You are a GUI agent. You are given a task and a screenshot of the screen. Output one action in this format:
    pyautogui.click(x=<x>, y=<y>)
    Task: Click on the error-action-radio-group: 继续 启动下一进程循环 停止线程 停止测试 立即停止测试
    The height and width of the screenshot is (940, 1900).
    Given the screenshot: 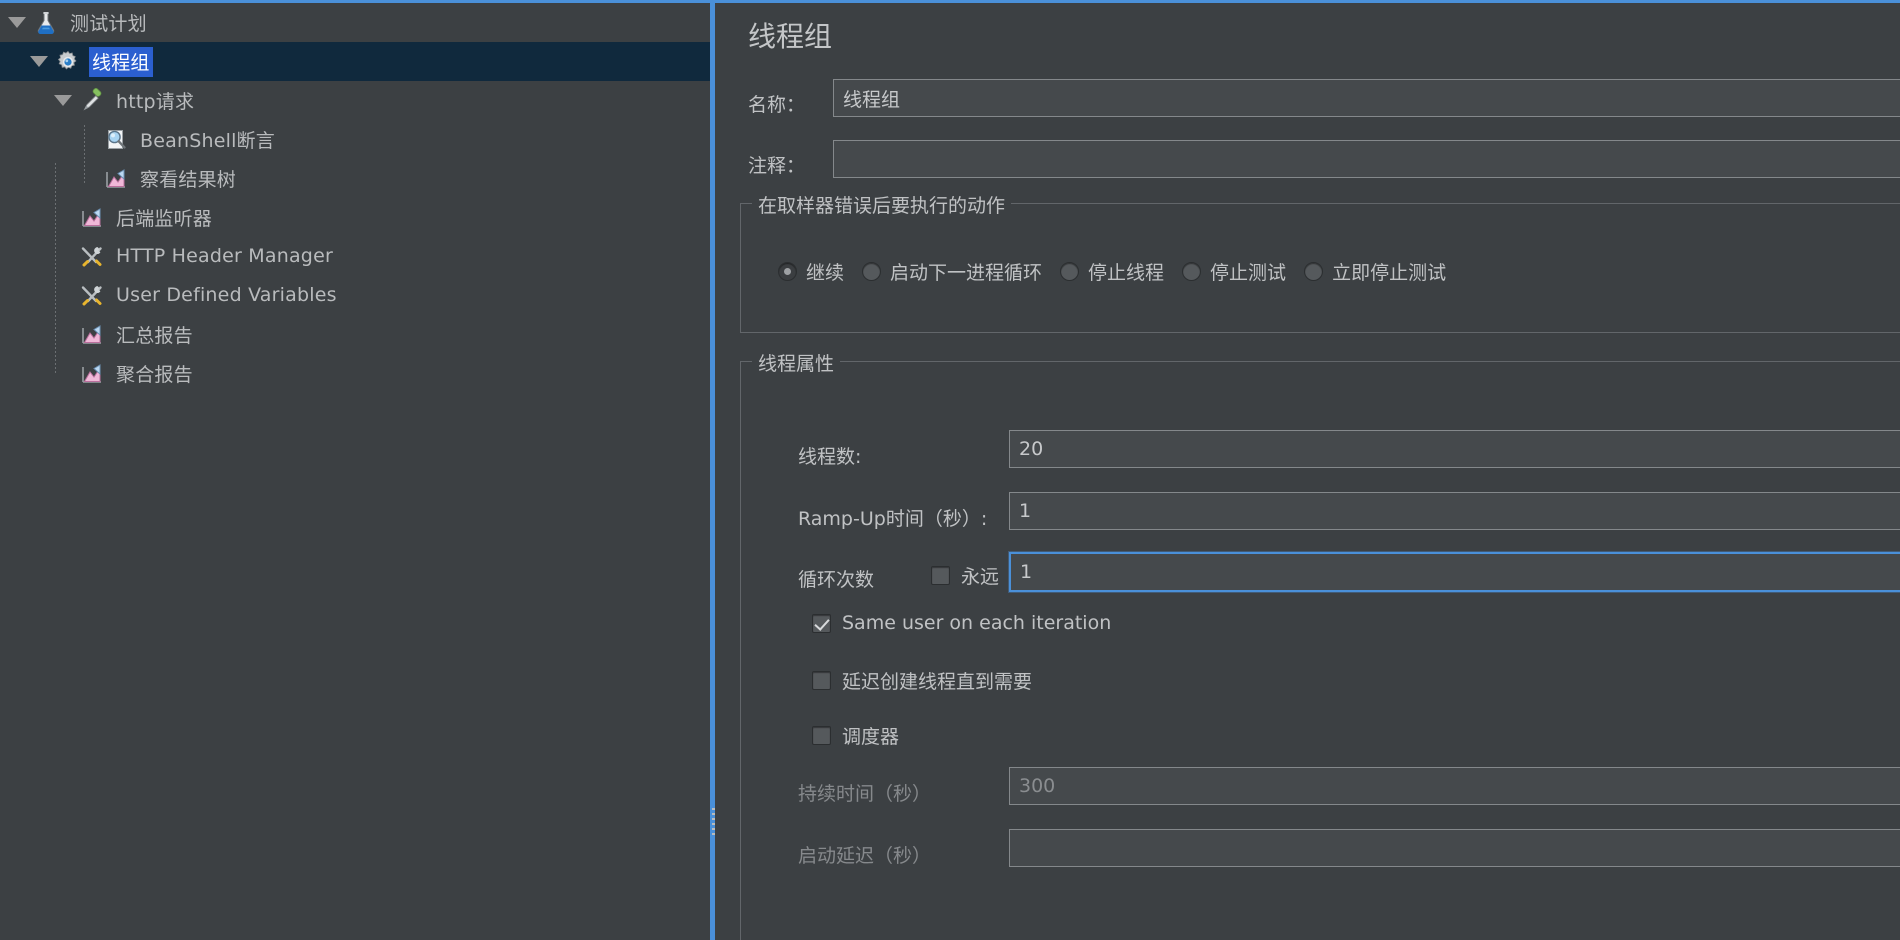 What is the action you would take?
    pyautogui.click(x=1121, y=271)
    